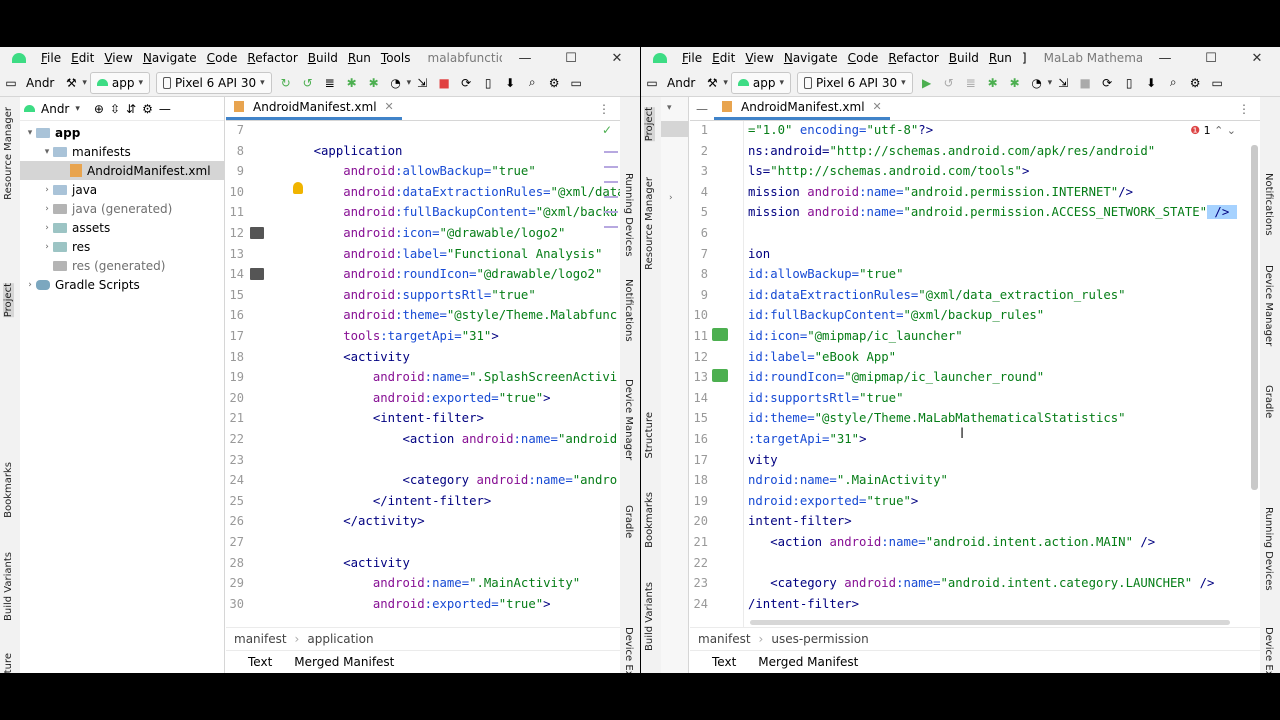 This screenshot has height=720, width=1280. What do you see at coordinates (855, 336) in the screenshot?
I see `code-line: id:icon="@mipmap/ic_launcher"` at bounding box center [855, 336].